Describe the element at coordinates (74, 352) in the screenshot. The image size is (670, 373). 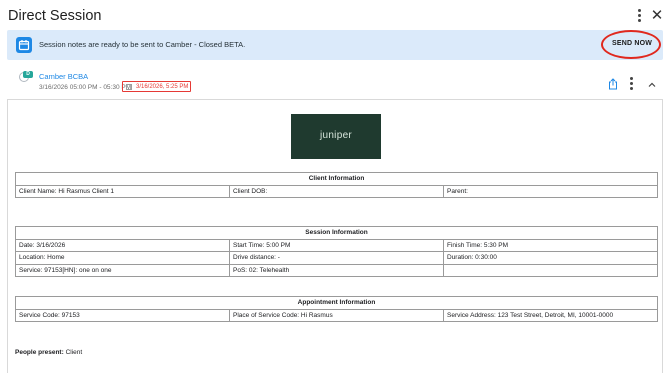
I see `people-present-value: Client` at that location.